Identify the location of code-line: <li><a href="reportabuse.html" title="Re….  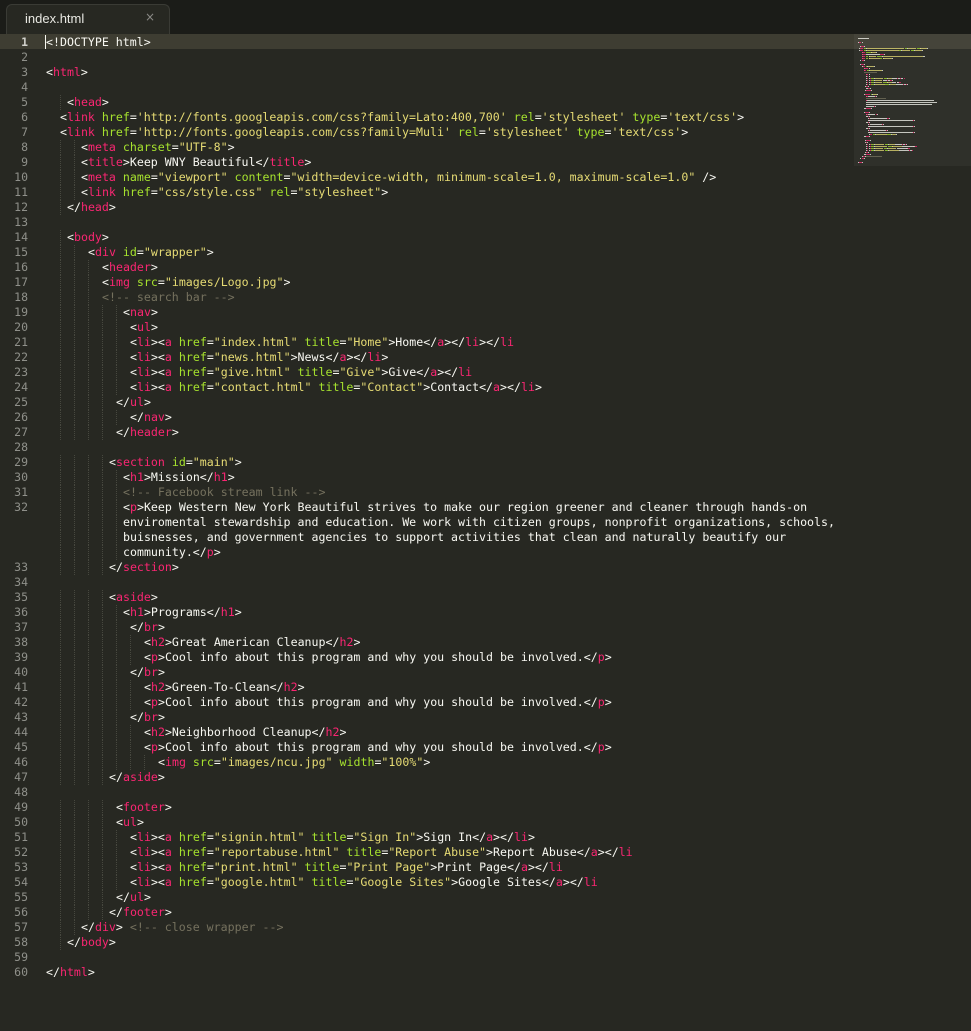
(381, 852).